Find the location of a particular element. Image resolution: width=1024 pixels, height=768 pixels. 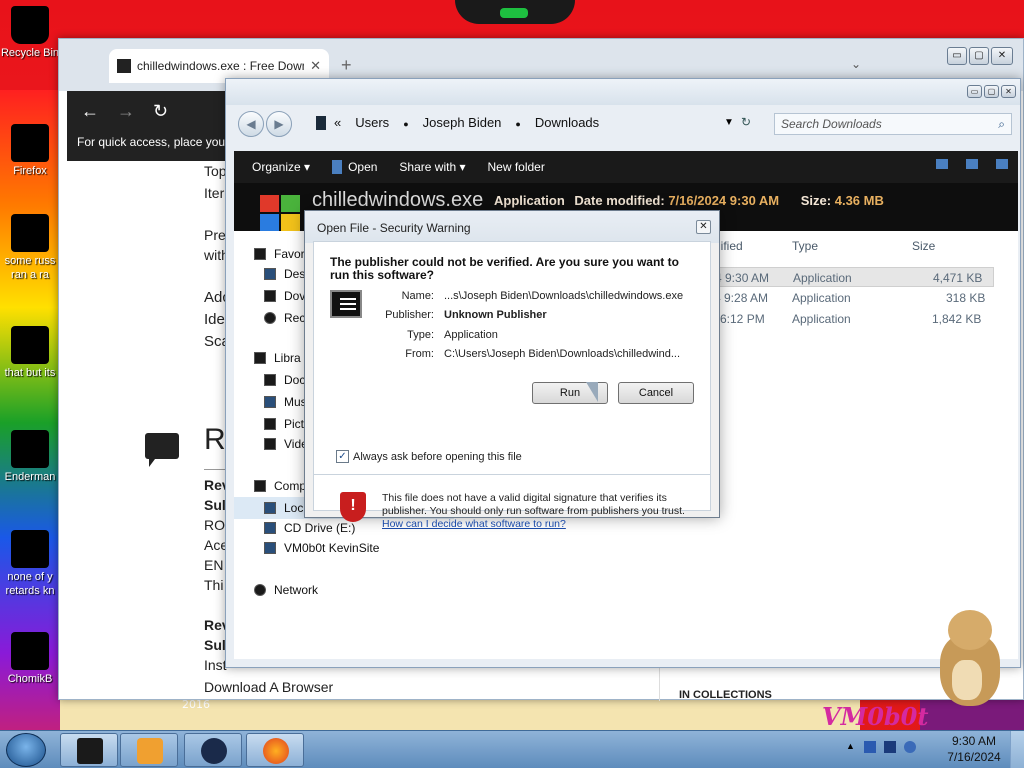

volume-icon is located at coordinates (910, 747).